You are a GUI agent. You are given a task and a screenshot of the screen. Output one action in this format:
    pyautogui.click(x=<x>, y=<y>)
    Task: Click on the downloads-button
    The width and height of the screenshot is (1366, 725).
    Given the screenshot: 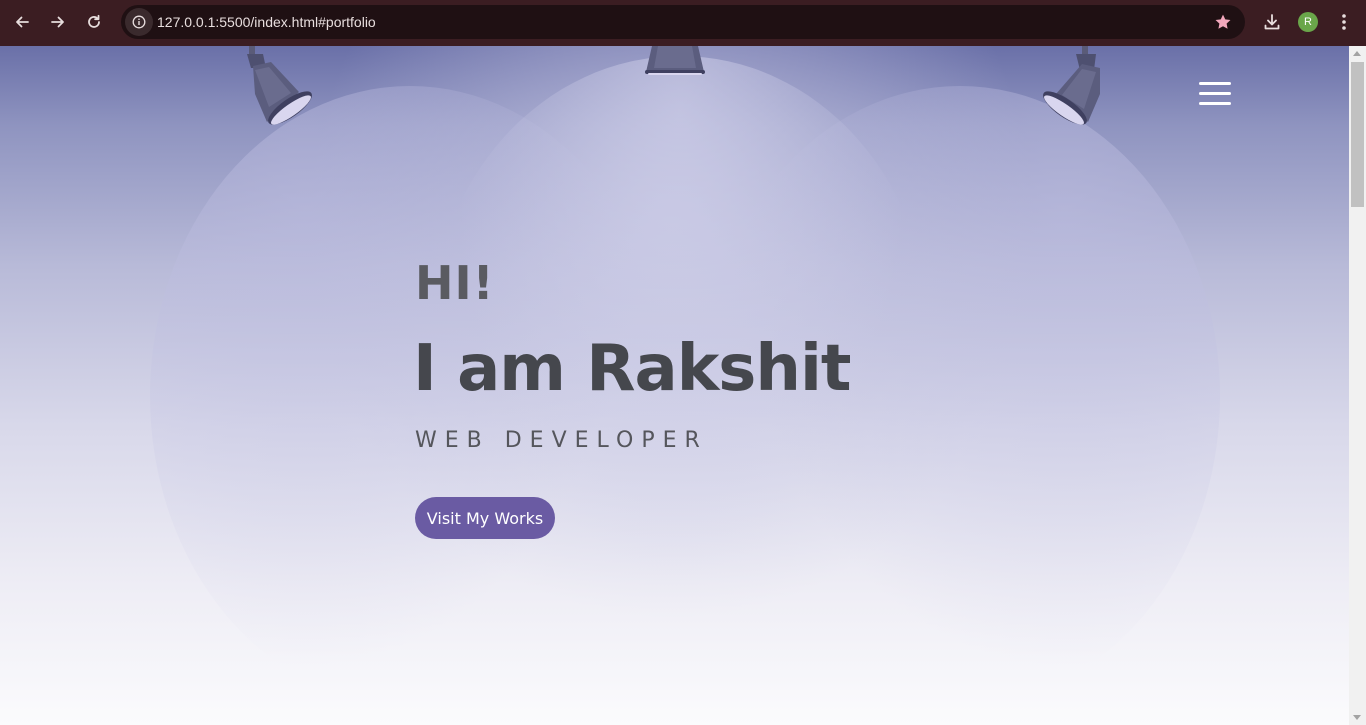 What is the action you would take?
    pyautogui.click(x=1272, y=22)
    